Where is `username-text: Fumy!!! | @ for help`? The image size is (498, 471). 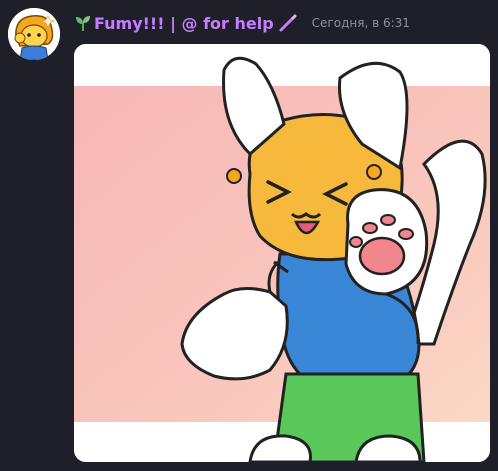 username-text: Fumy!!! | @ for help is located at coordinates (184, 23).